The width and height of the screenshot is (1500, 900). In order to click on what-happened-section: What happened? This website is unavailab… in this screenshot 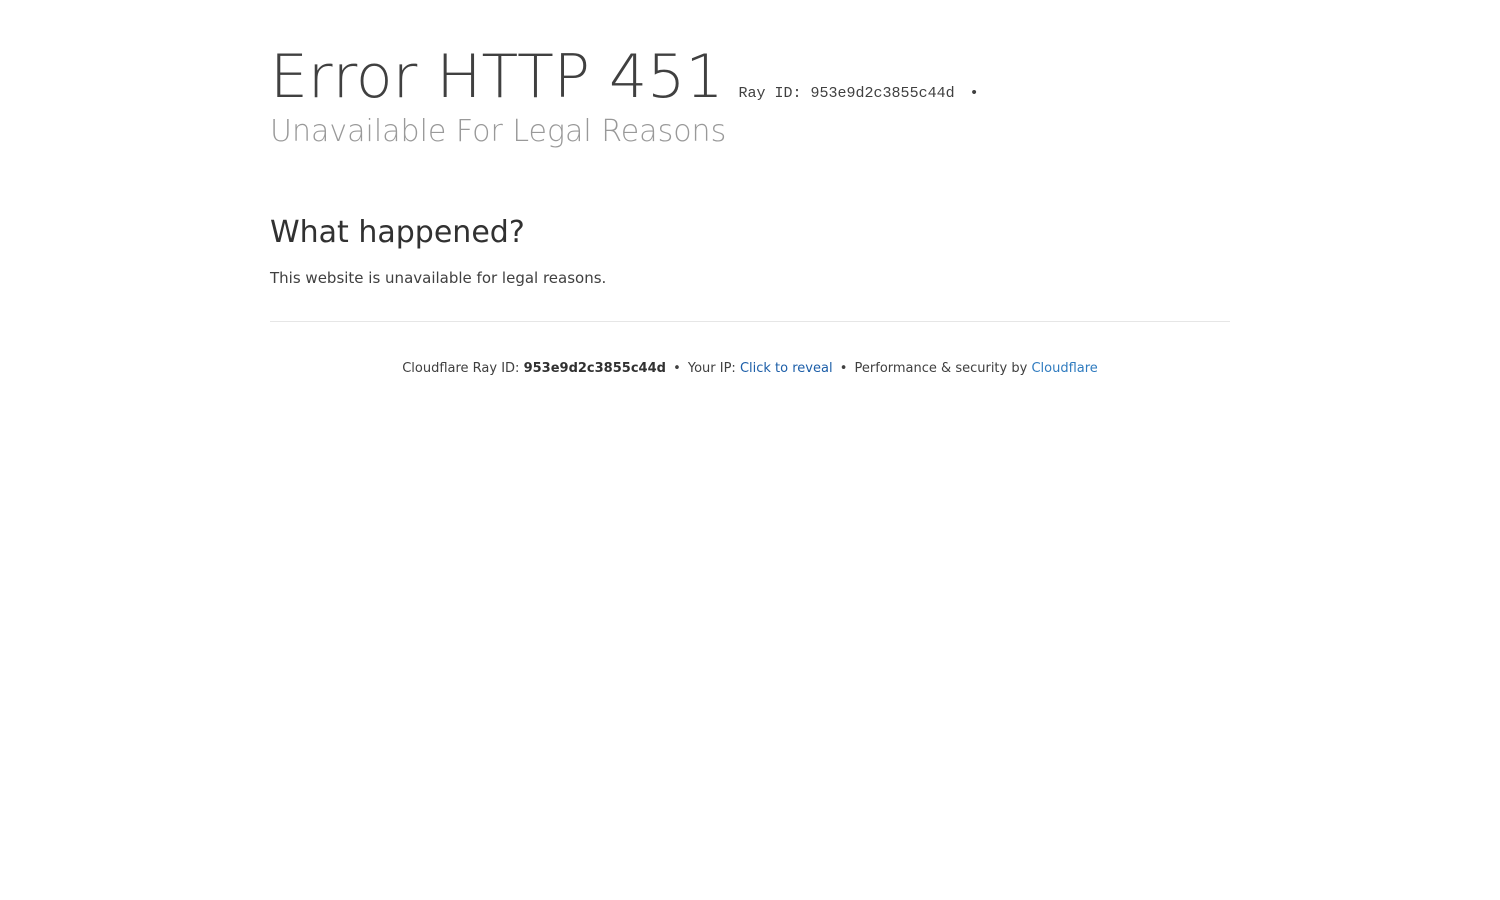, I will do `click(750, 251)`.